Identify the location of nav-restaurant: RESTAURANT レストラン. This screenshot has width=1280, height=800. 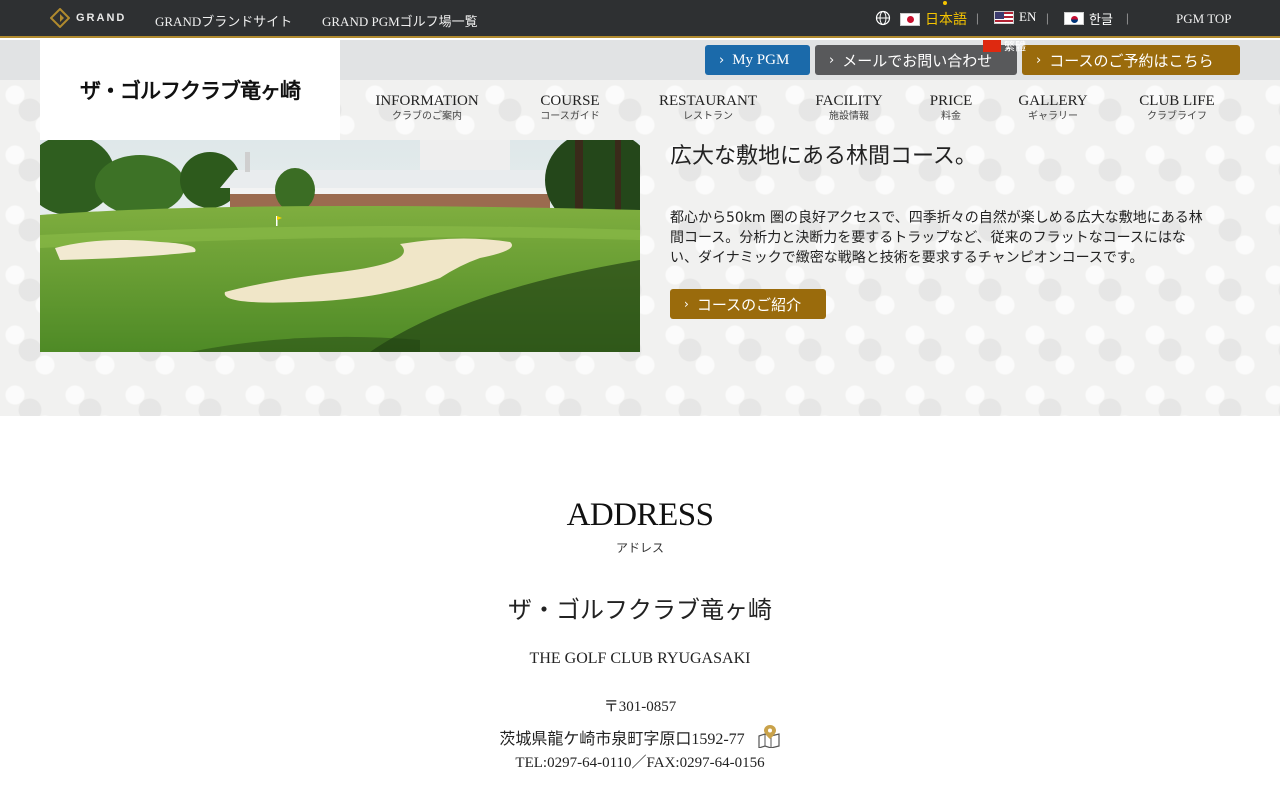
(708, 108).